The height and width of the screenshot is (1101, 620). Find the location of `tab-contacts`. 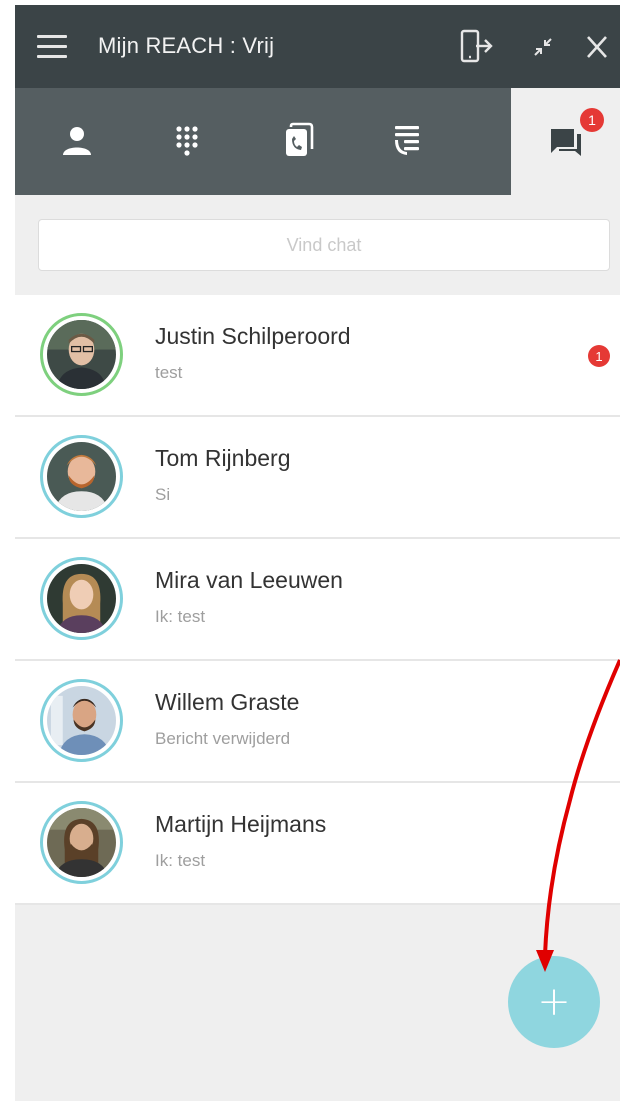

tab-contacts is located at coordinates (77, 141).